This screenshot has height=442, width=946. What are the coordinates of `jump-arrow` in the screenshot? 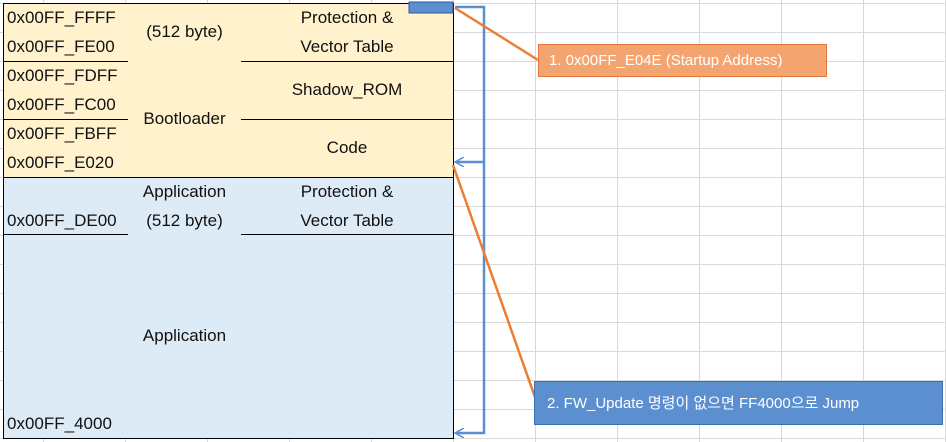 It's located at (471, 297).